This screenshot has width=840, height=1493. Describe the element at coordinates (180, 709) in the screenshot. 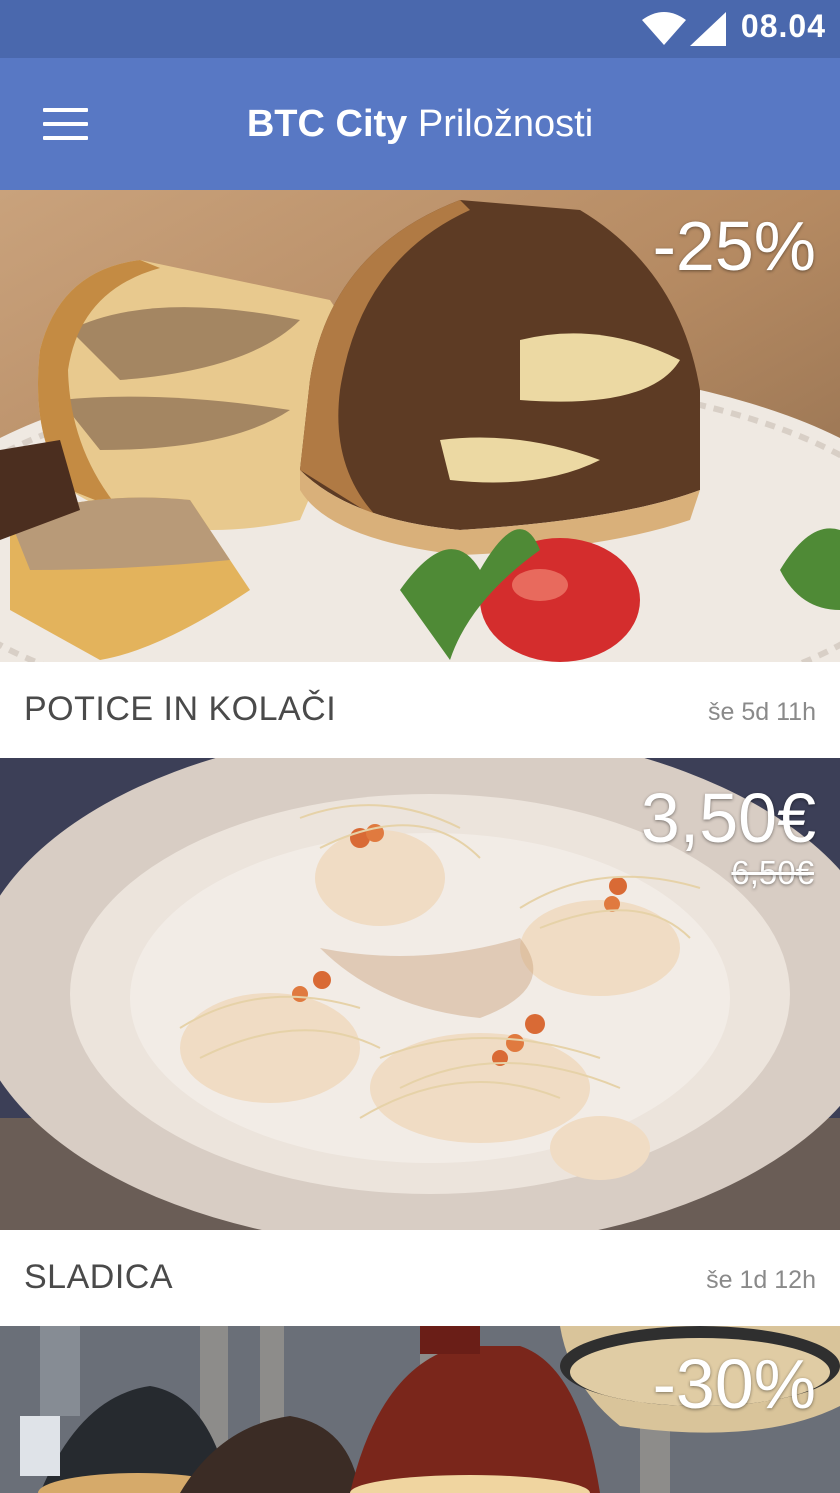

I see `offer-title: POTICE IN KOLAČI` at that location.